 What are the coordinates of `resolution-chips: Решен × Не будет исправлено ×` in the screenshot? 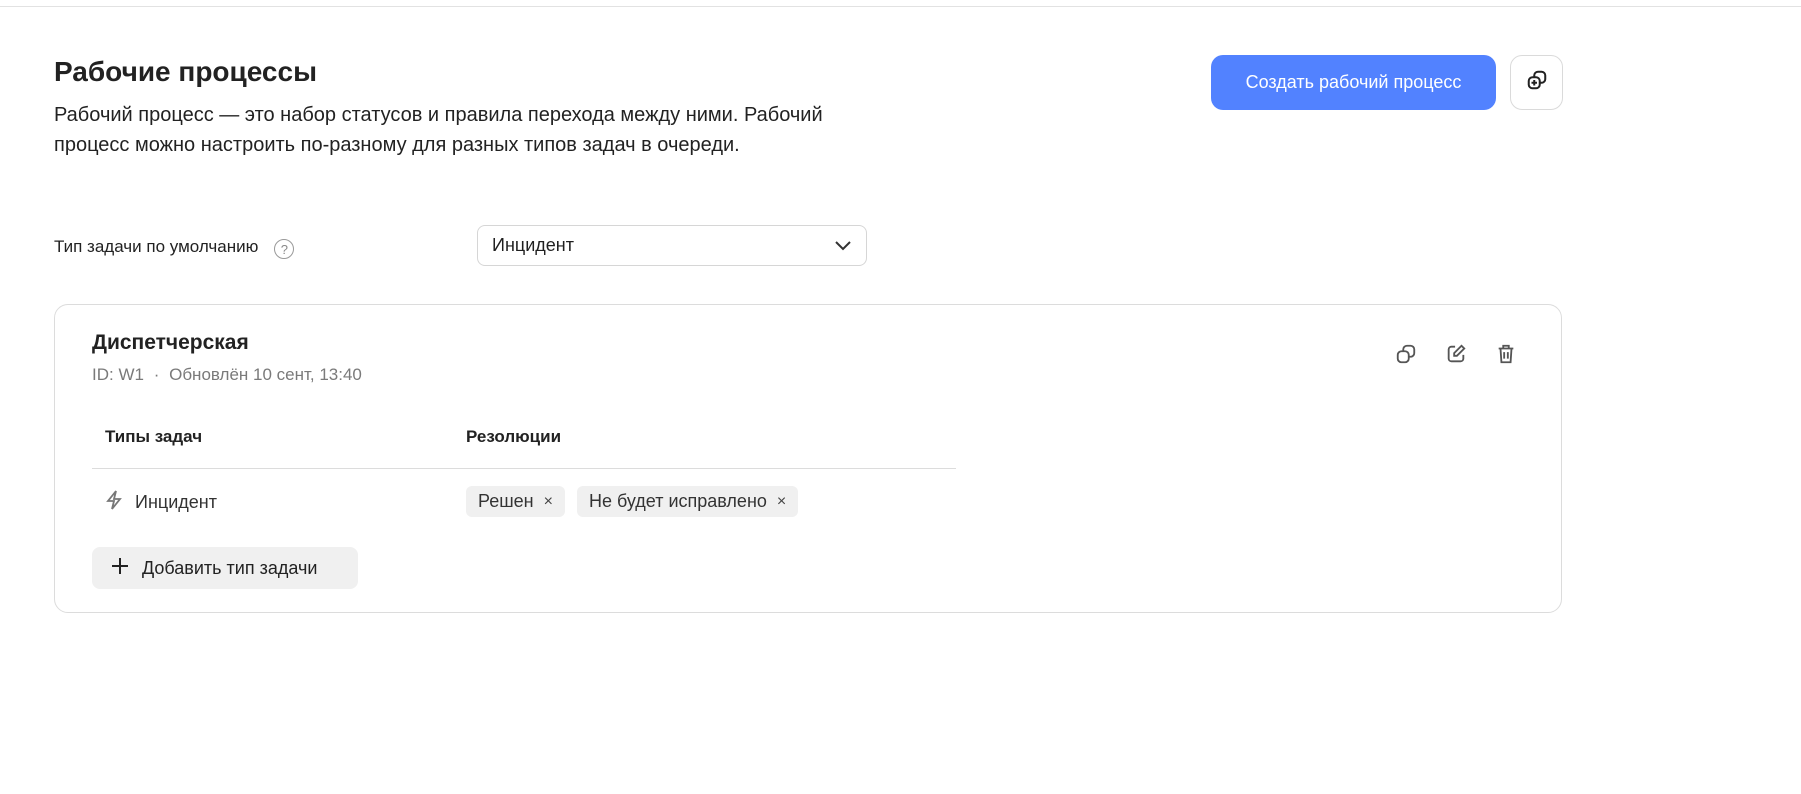 It's located at (632, 501).